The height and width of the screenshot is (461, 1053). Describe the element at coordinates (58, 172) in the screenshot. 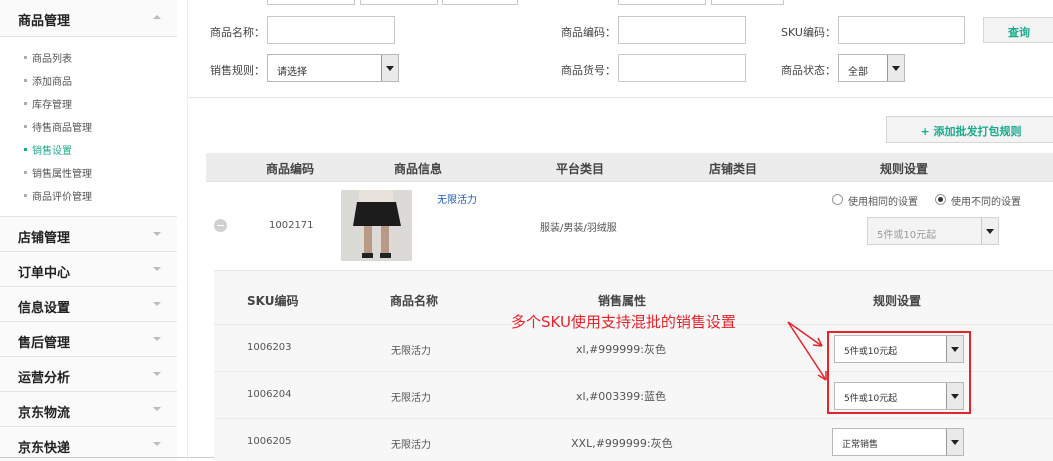

I see `sidebar-item-sales-attributes: 销售属性管理` at that location.